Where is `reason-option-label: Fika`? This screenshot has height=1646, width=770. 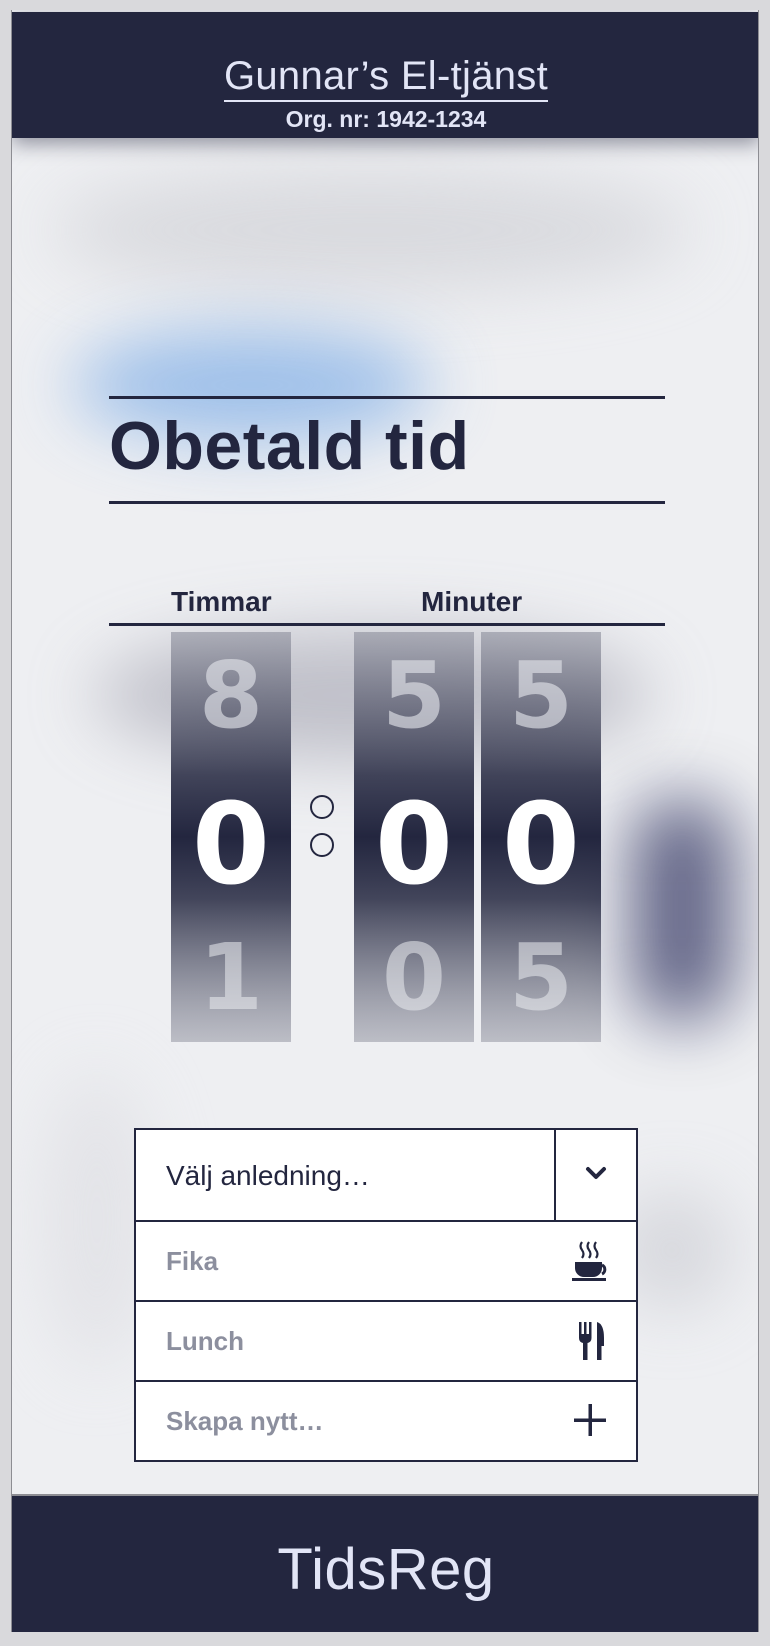
reason-option-label: Fika is located at coordinates (192, 1261).